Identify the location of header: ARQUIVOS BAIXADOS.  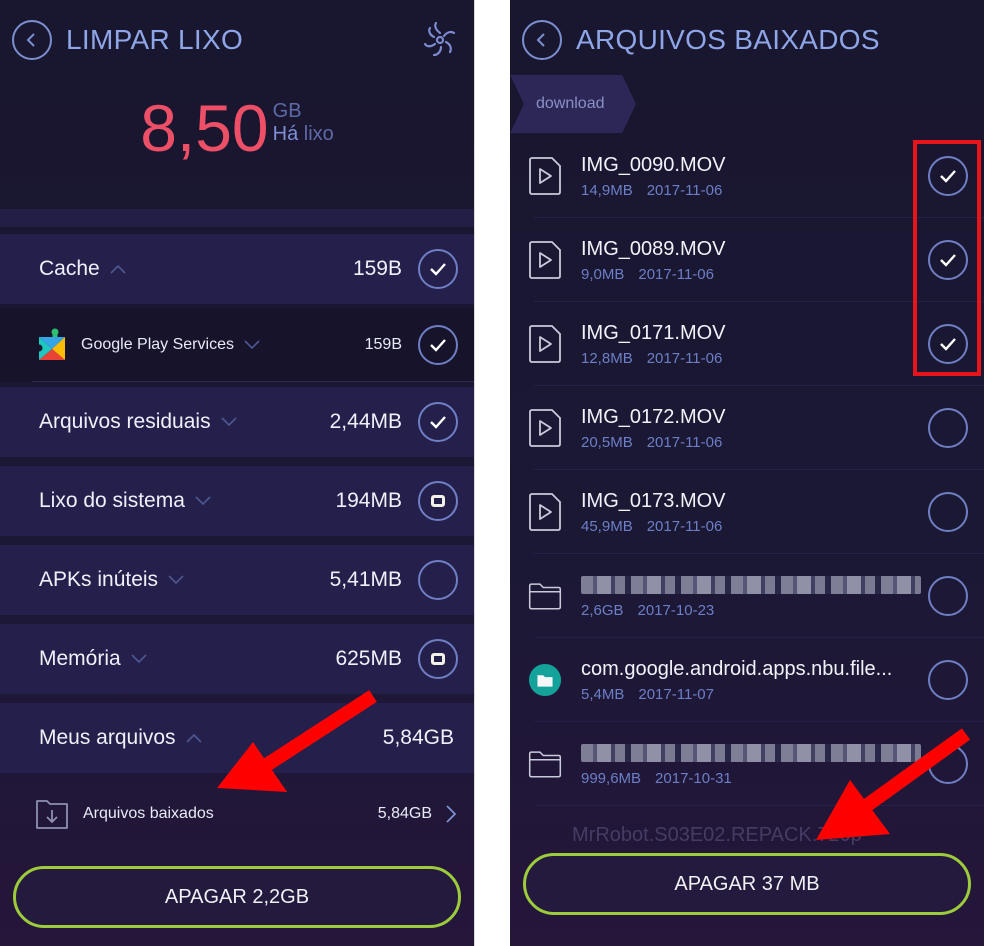
(747, 40).